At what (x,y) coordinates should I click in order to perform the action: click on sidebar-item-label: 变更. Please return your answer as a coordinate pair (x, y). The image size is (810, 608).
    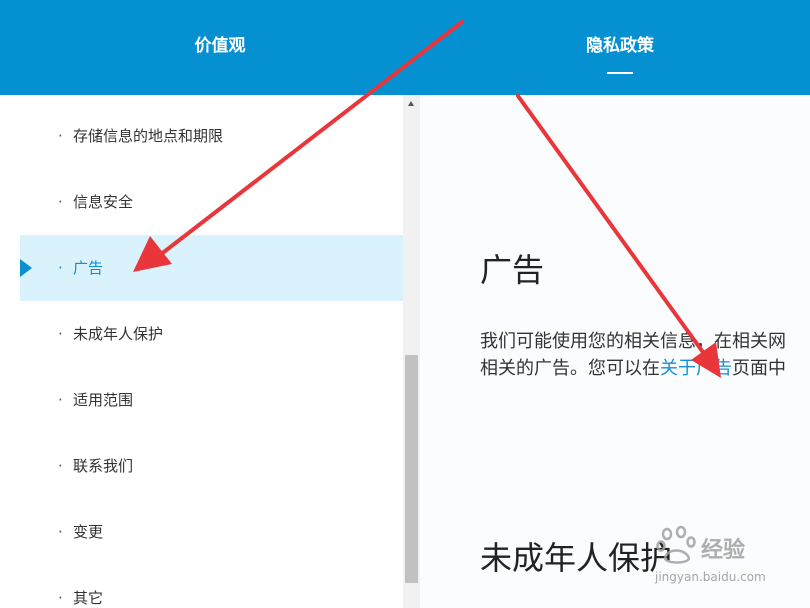
    Looking at the image, I should click on (88, 532).